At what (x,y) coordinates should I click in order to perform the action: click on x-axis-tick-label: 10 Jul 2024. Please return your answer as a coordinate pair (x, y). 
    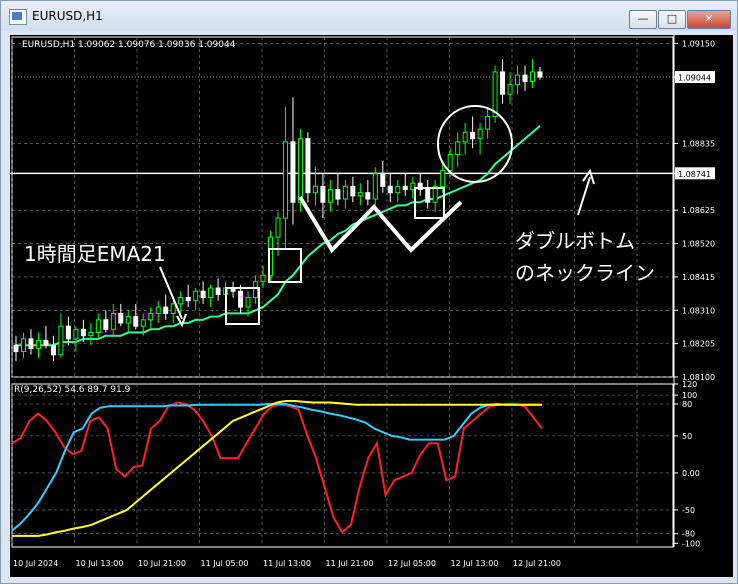
    Looking at the image, I should click on (35, 563).